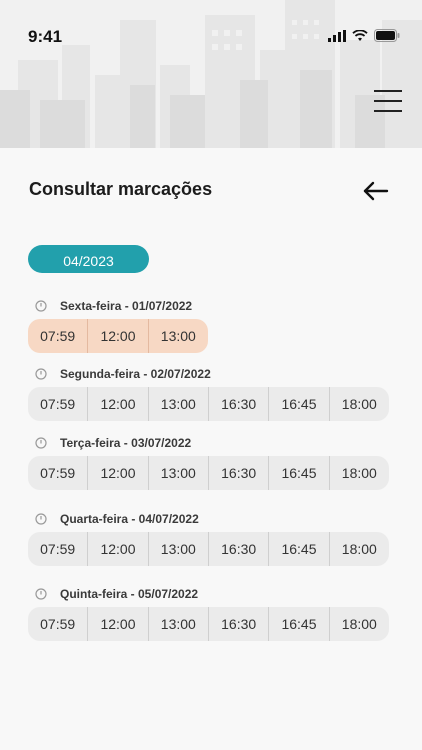 The height and width of the screenshot is (750, 422). Describe the element at coordinates (45, 36) in the screenshot. I see `status-bar-time: 9:41` at that location.